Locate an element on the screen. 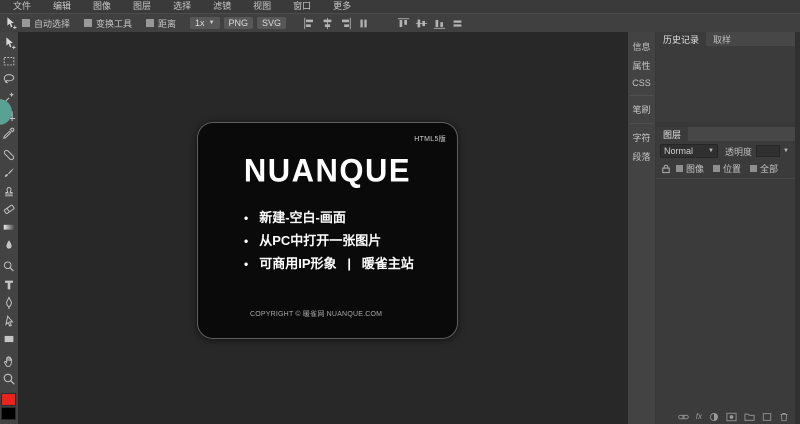 This screenshot has height=424, width=800. sidebar-item-css: CSS is located at coordinates (641, 83).